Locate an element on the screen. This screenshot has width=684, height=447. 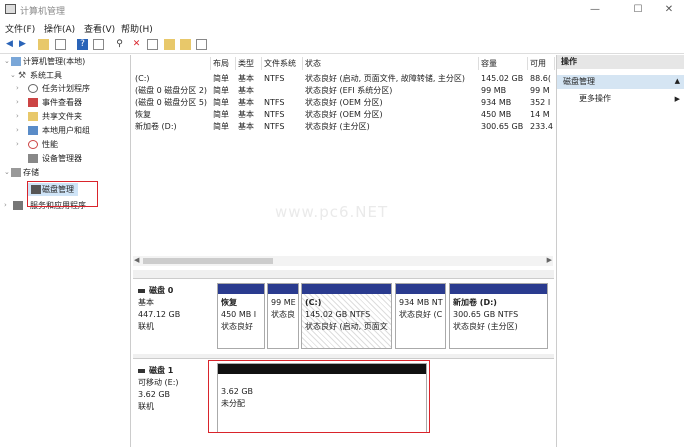
tree-root: 计算机管理(本地) is located at coordinates (54, 61).